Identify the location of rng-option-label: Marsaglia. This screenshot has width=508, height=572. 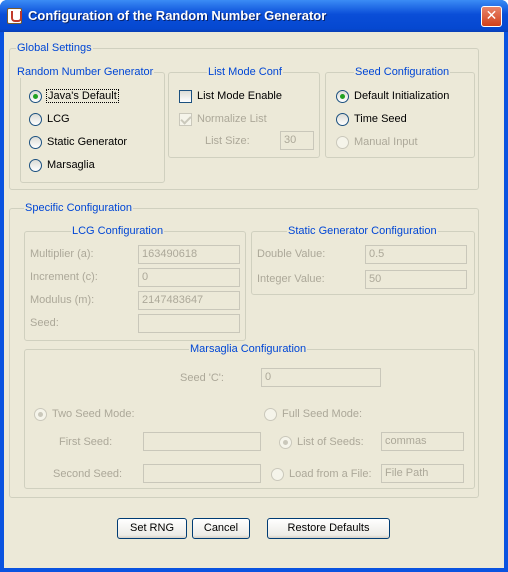
(71, 165).